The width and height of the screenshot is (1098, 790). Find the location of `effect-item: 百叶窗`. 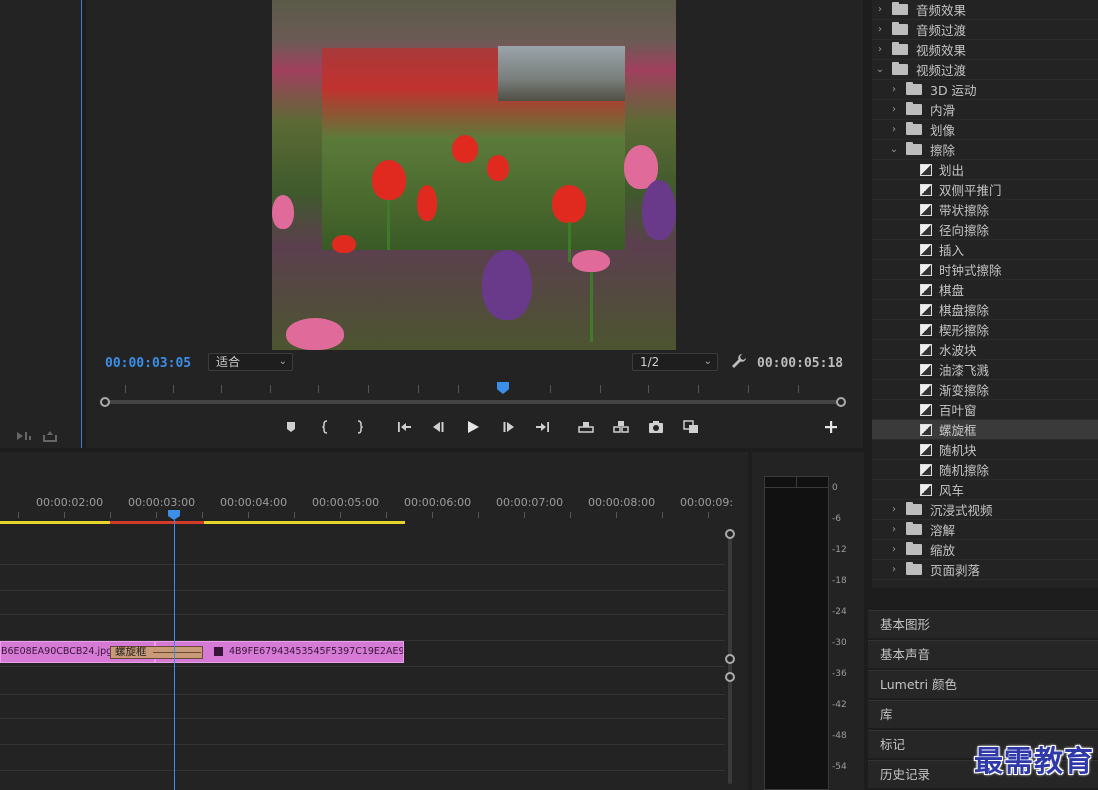

effect-item: 百叶窗 is located at coordinates (985, 410).